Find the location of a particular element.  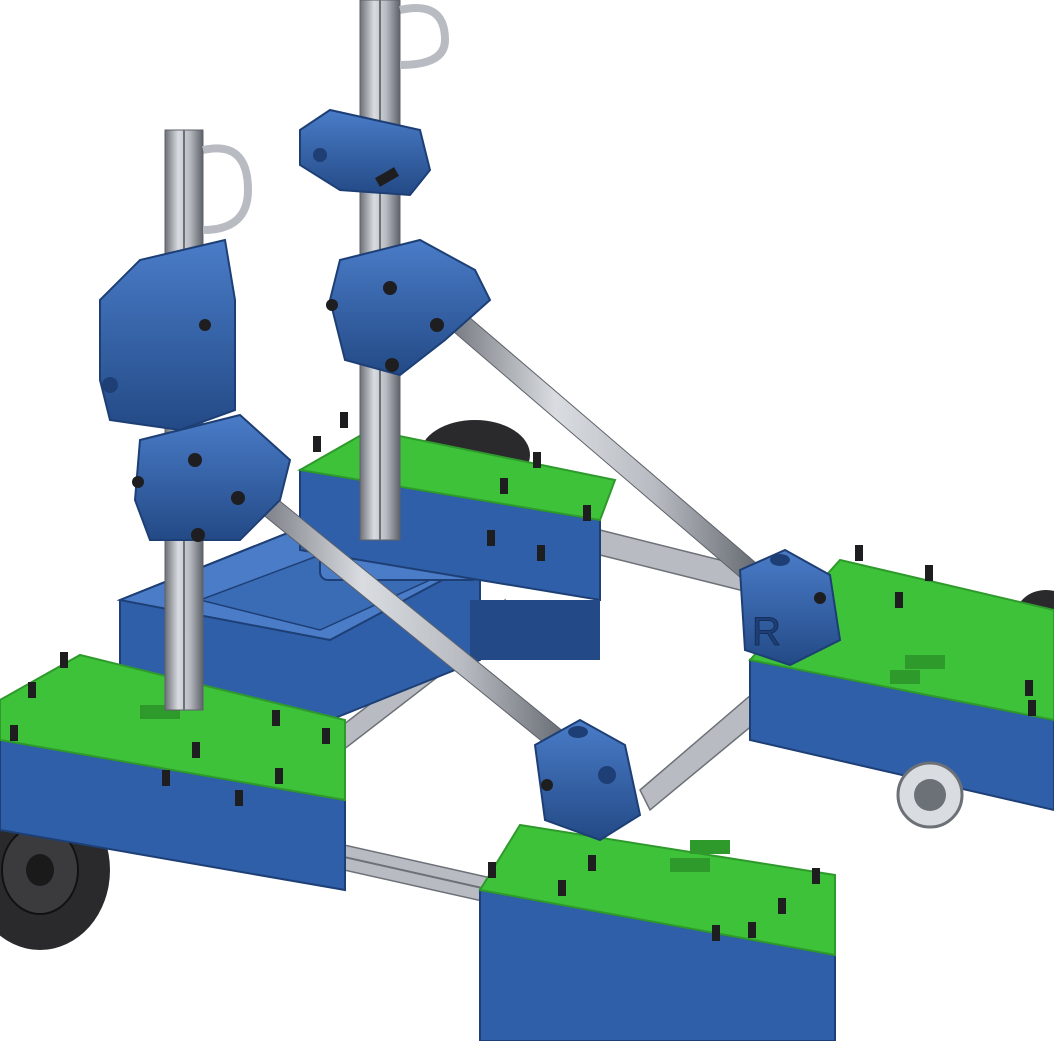

mast-clamp-center is located at coordinates (365, 152).